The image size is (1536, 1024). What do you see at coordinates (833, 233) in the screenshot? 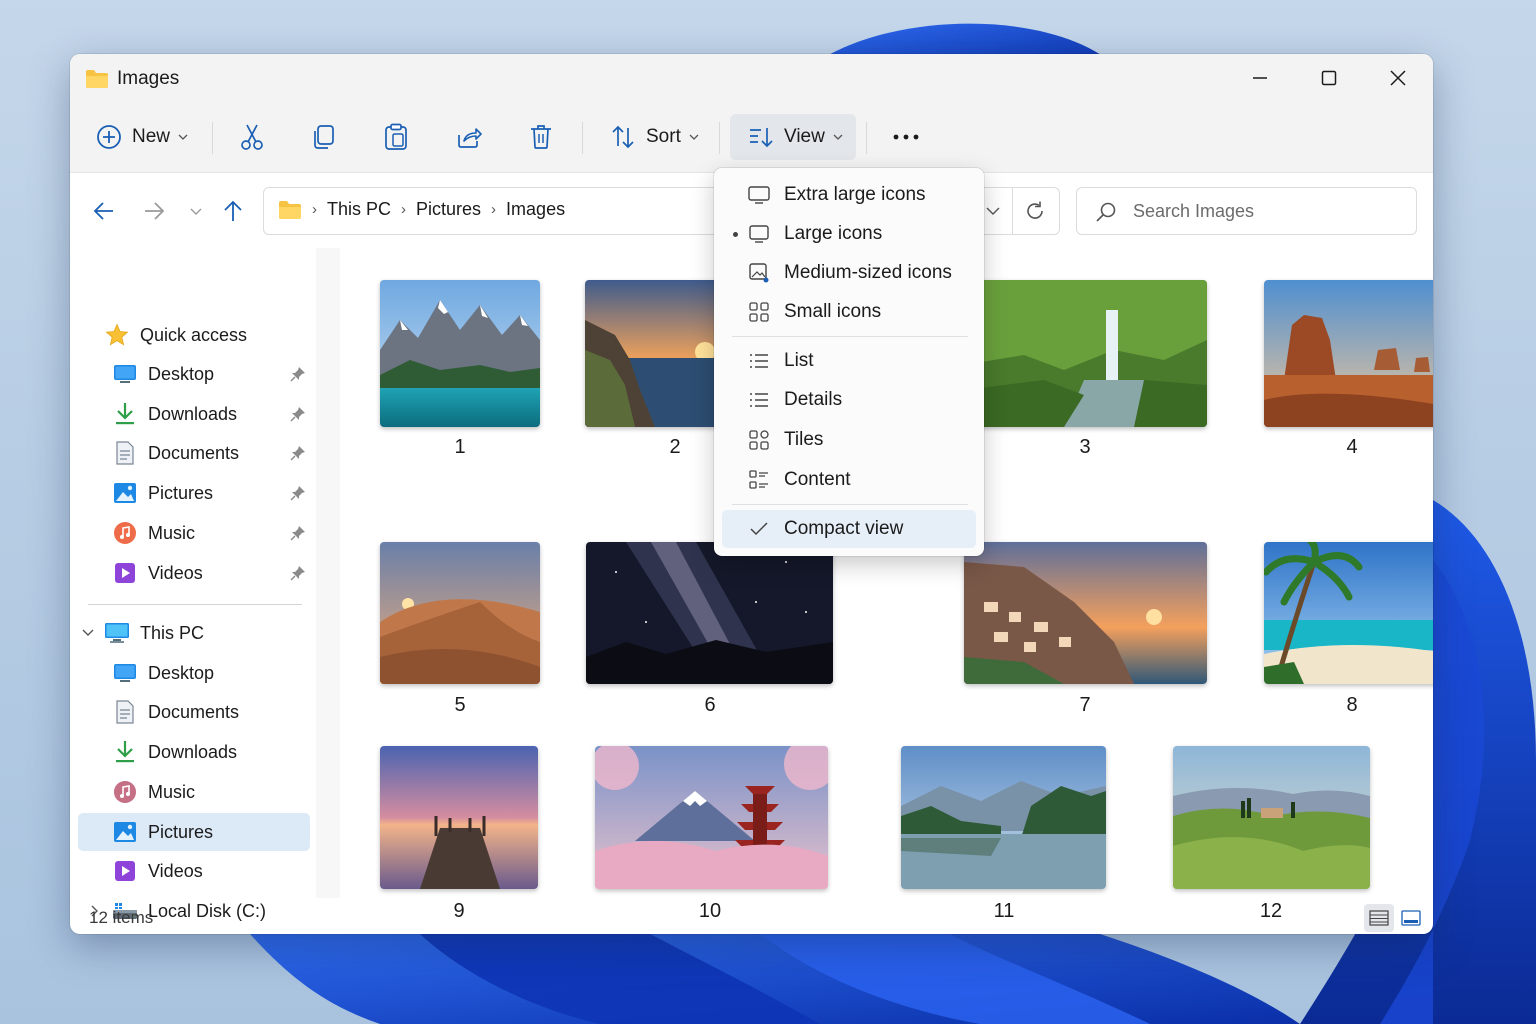
I see `menu-item-label: Large icons` at bounding box center [833, 233].